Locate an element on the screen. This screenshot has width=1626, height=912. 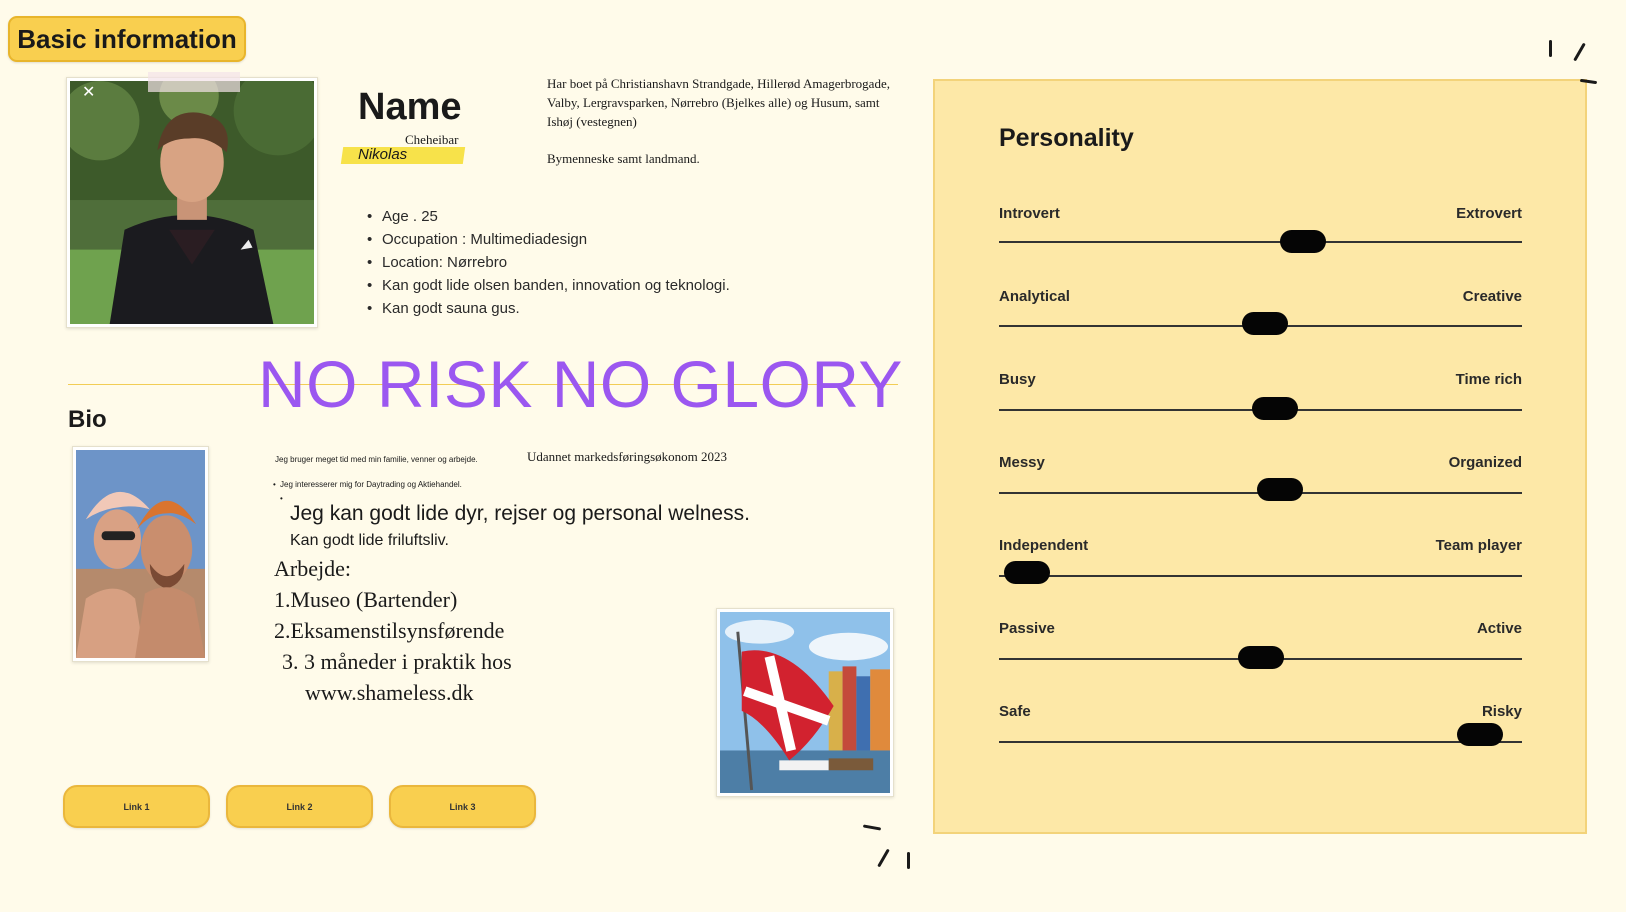
trait-left-label: Busy is located at coordinates (1017, 379).